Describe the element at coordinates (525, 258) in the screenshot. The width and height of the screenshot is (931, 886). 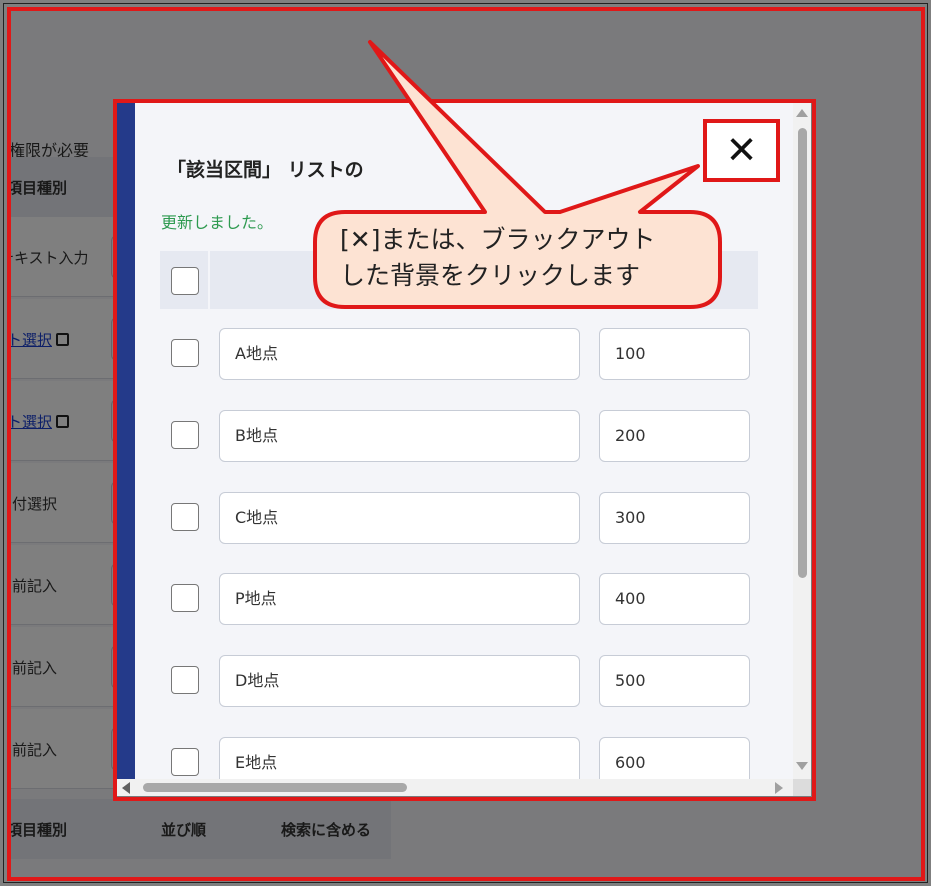
I see `callout-text: [✕]または、ブラックアウト した背景をクリックします` at that location.